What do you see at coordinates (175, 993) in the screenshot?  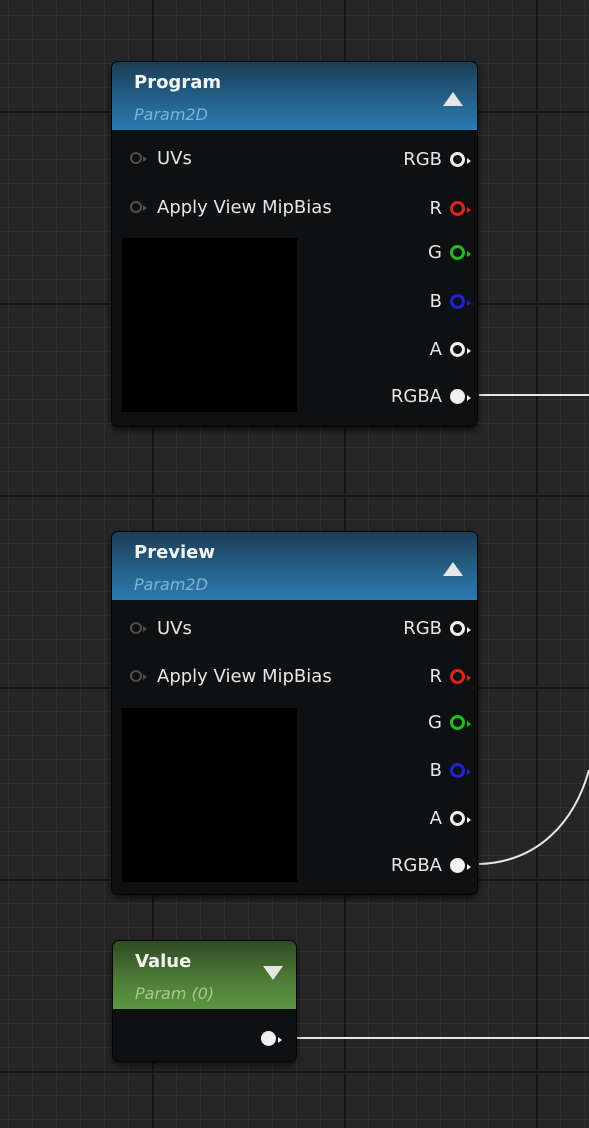 I see `node-subtitle: Param (0)` at bounding box center [175, 993].